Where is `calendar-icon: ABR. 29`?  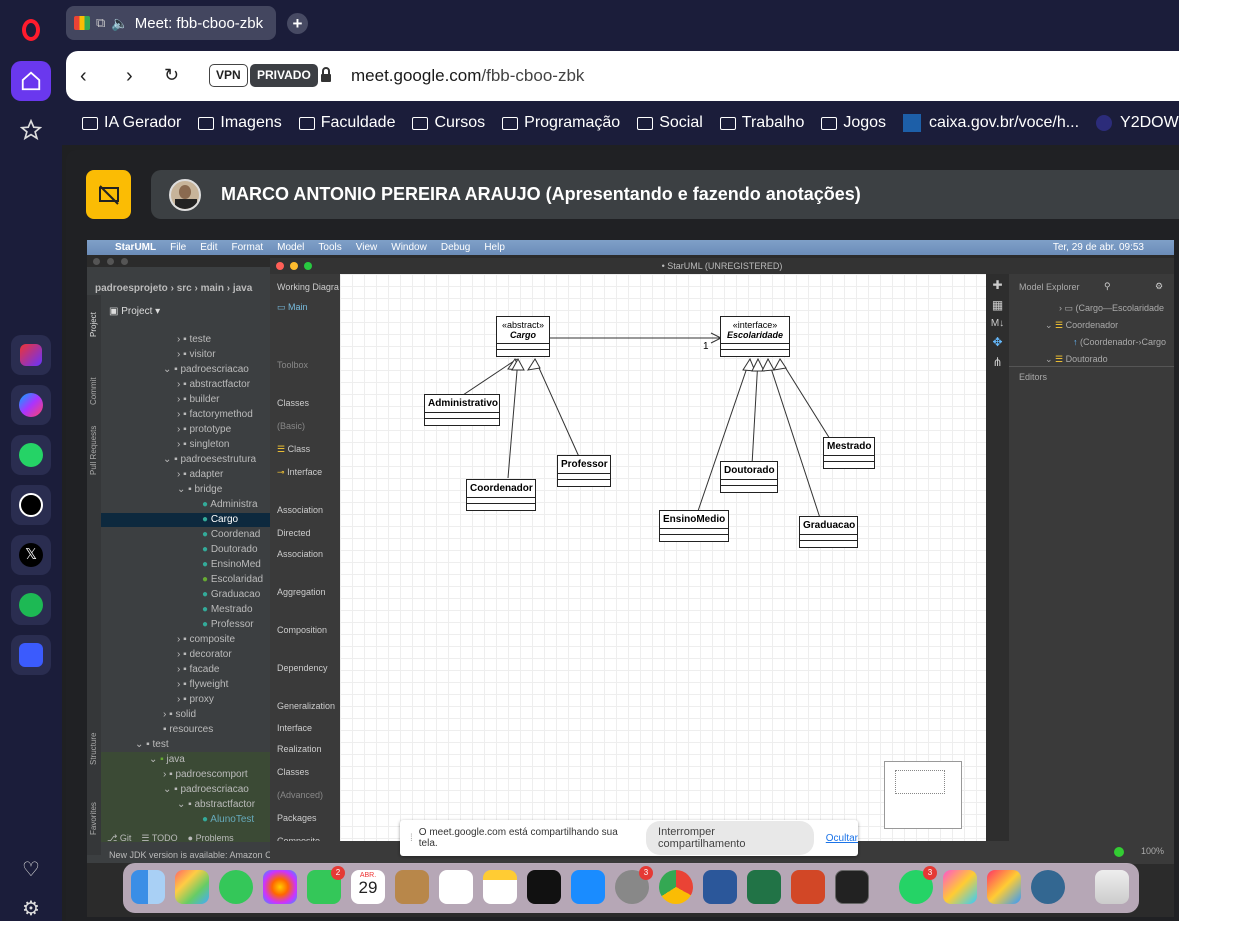 calendar-icon: ABR. 29 is located at coordinates (368, 887).